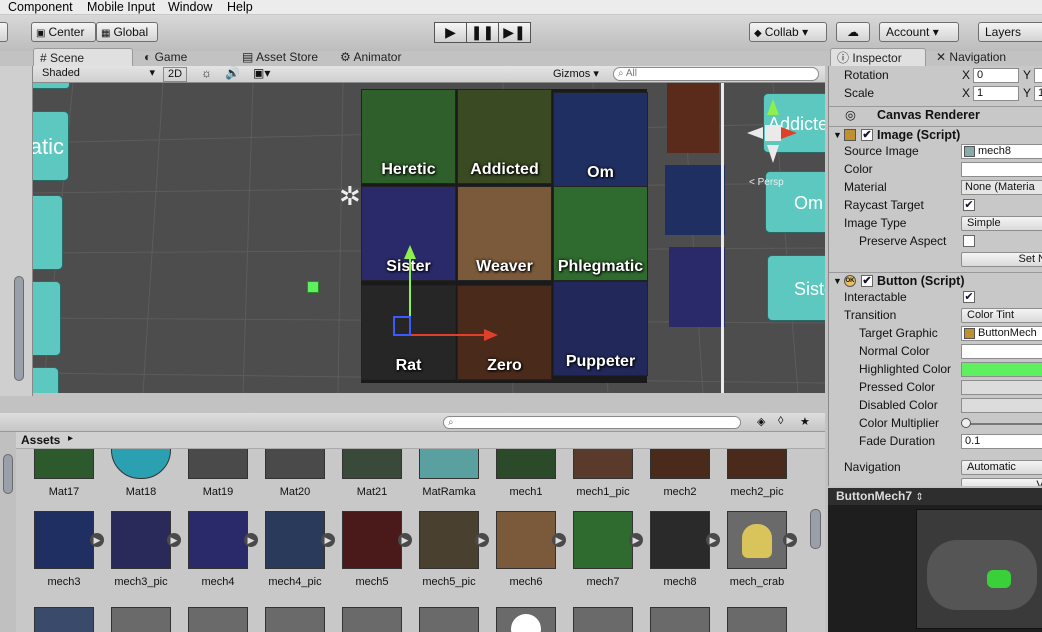 This screenshot has height=632, width=1042. Describe the element at coordinates (996, 75) in the screenshot. I see `rotation-x-field: 0` at that location.